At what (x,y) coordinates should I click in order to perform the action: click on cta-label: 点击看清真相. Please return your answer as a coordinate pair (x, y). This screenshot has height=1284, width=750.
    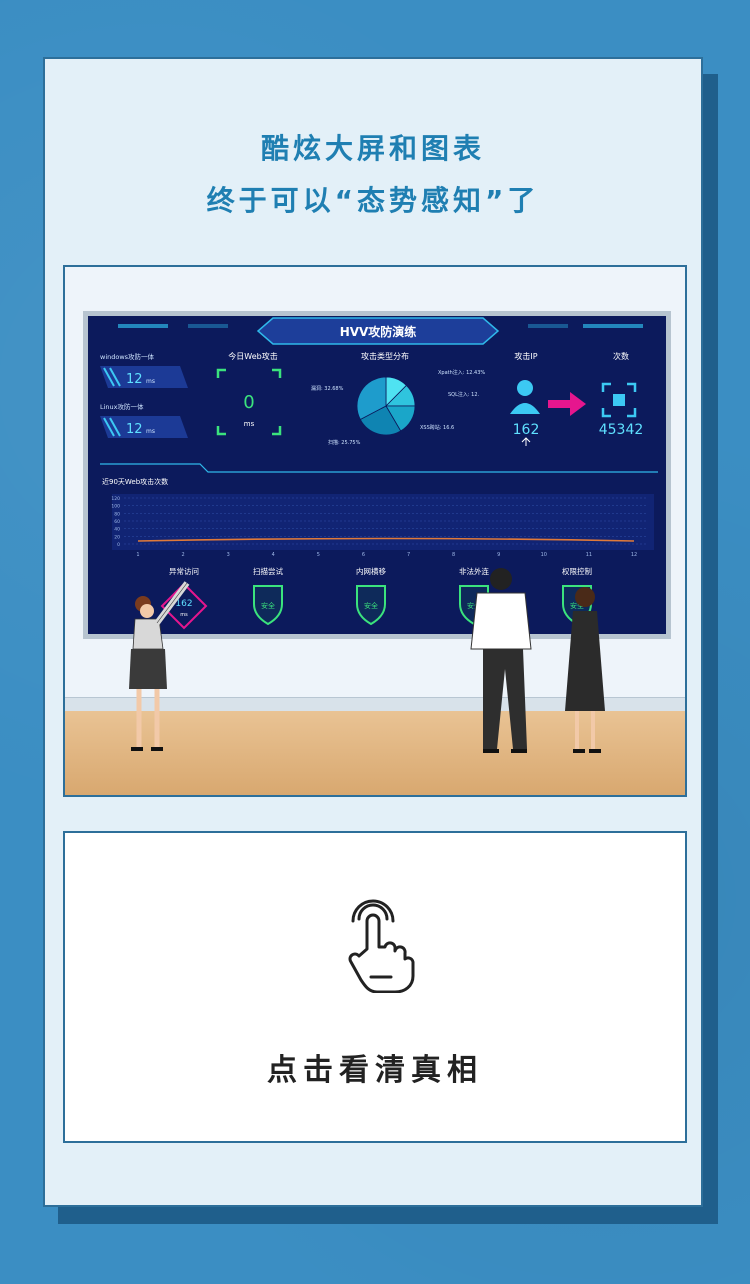
    Looking at the image, I should click on (375, 1067).